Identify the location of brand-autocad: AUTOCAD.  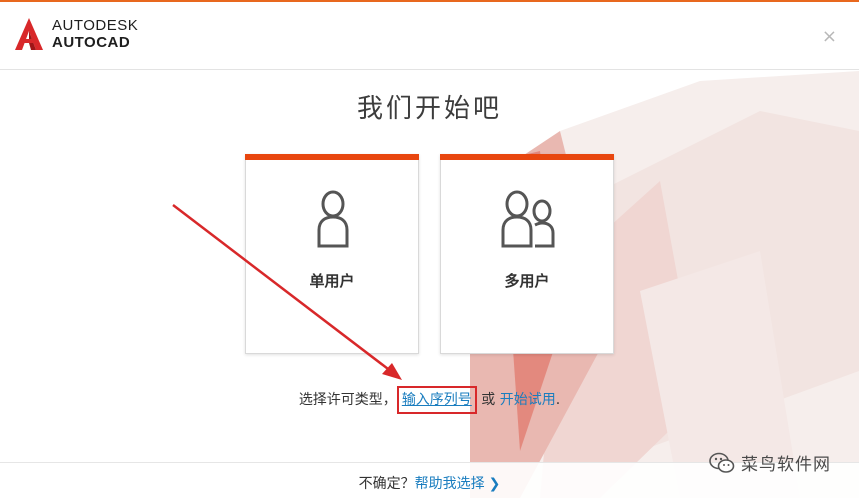
(91, 42).